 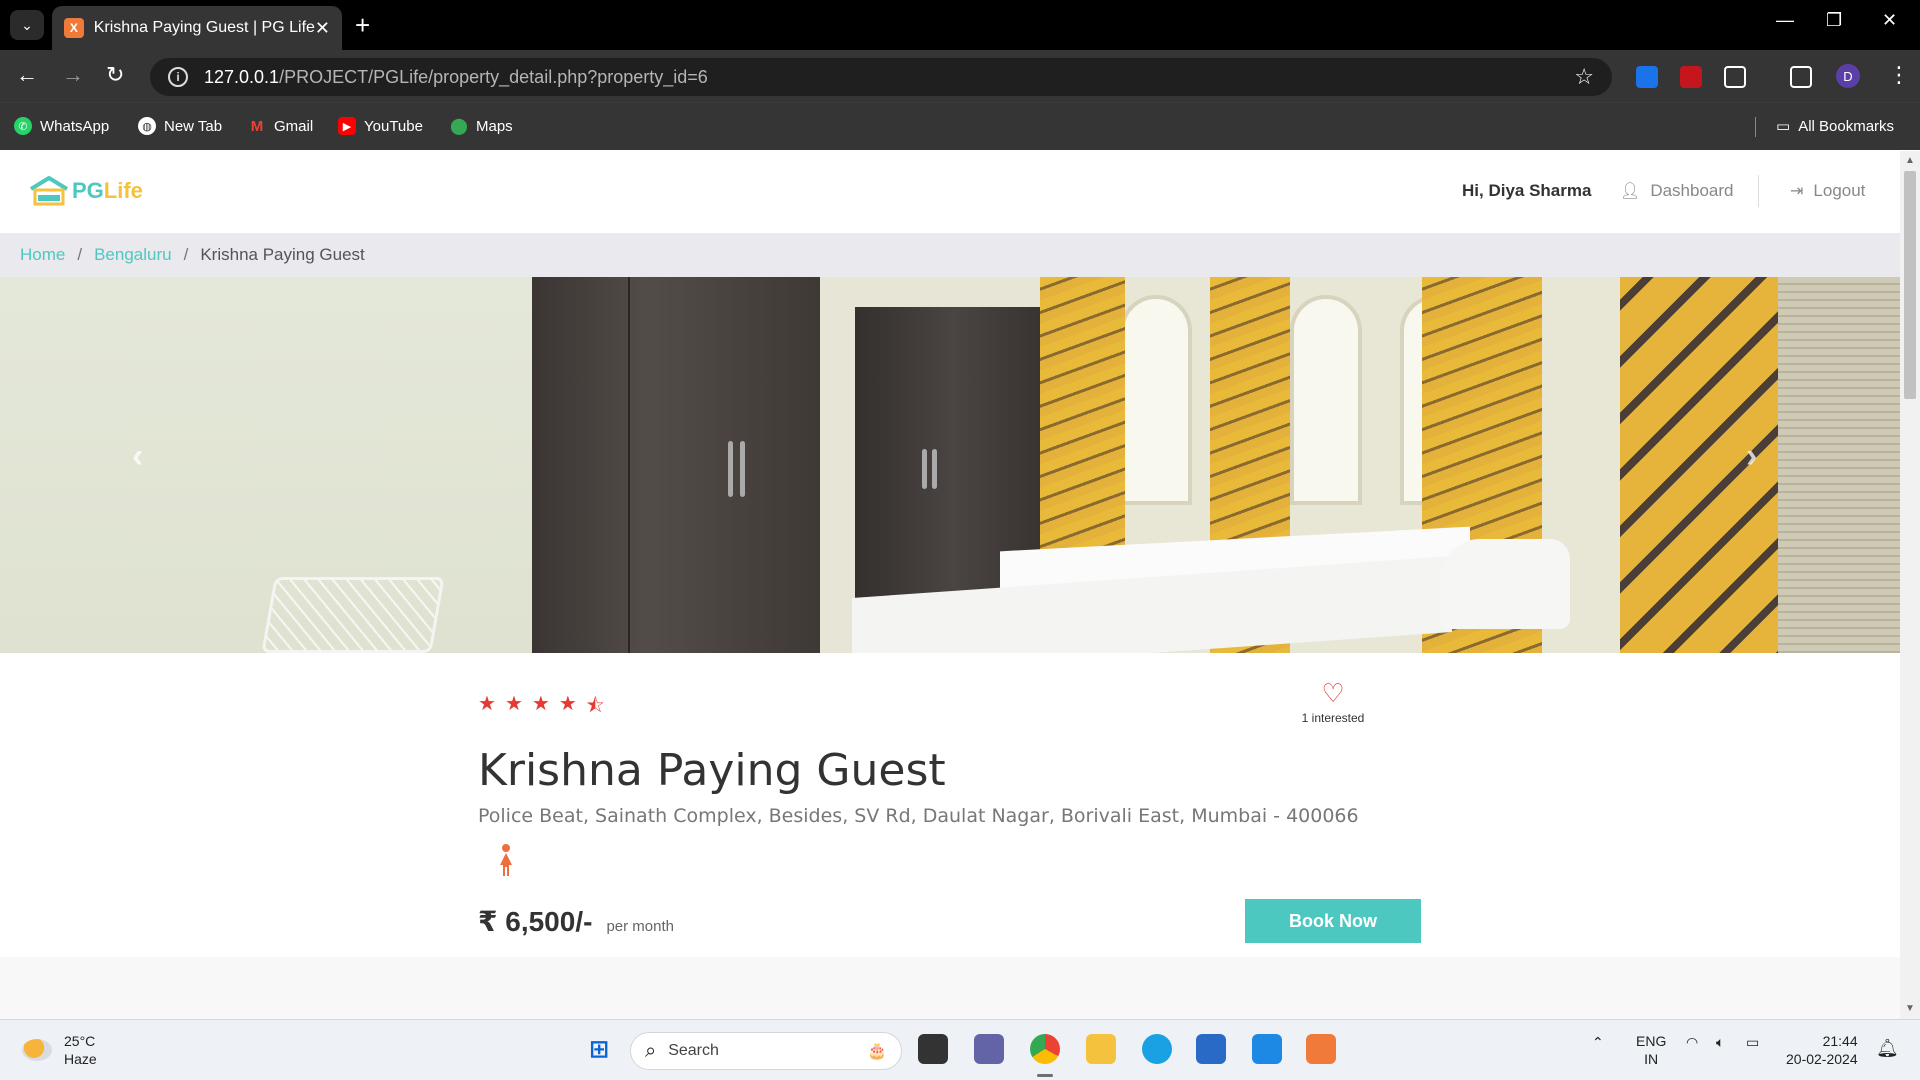 What do you see at coordinates (1840, 1041) in the screenshot?
I see `clock-time: 21:44` at bounding box center [1840, 1041].